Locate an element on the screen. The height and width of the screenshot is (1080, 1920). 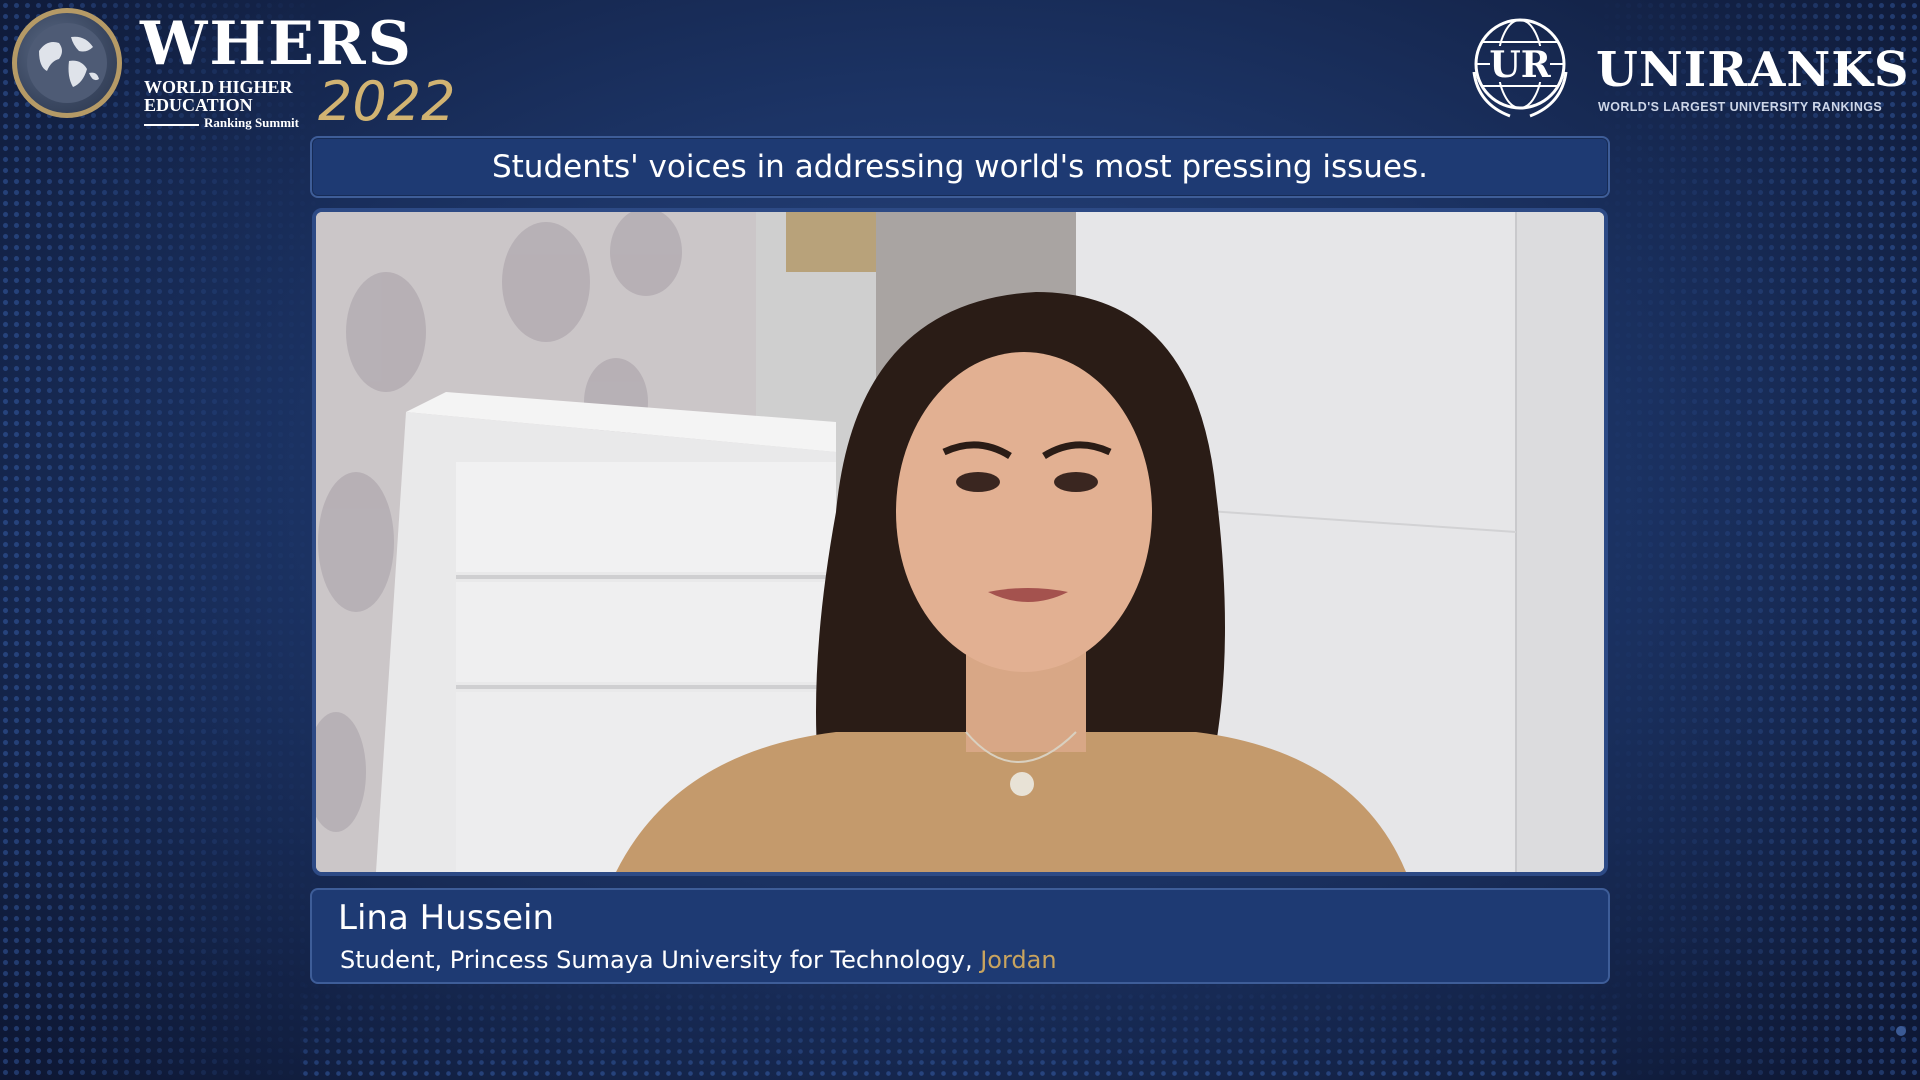
laurel-globe-icon: UR is located at coordinates (1520, 68).